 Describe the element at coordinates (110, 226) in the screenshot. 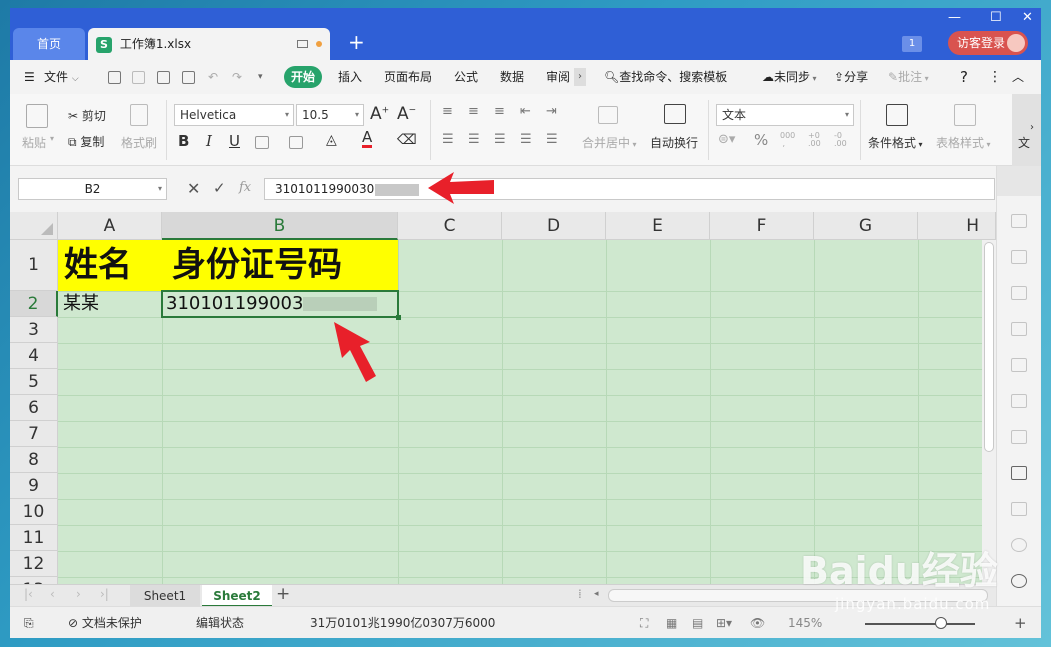

I see `column-header-a: A` at that location.